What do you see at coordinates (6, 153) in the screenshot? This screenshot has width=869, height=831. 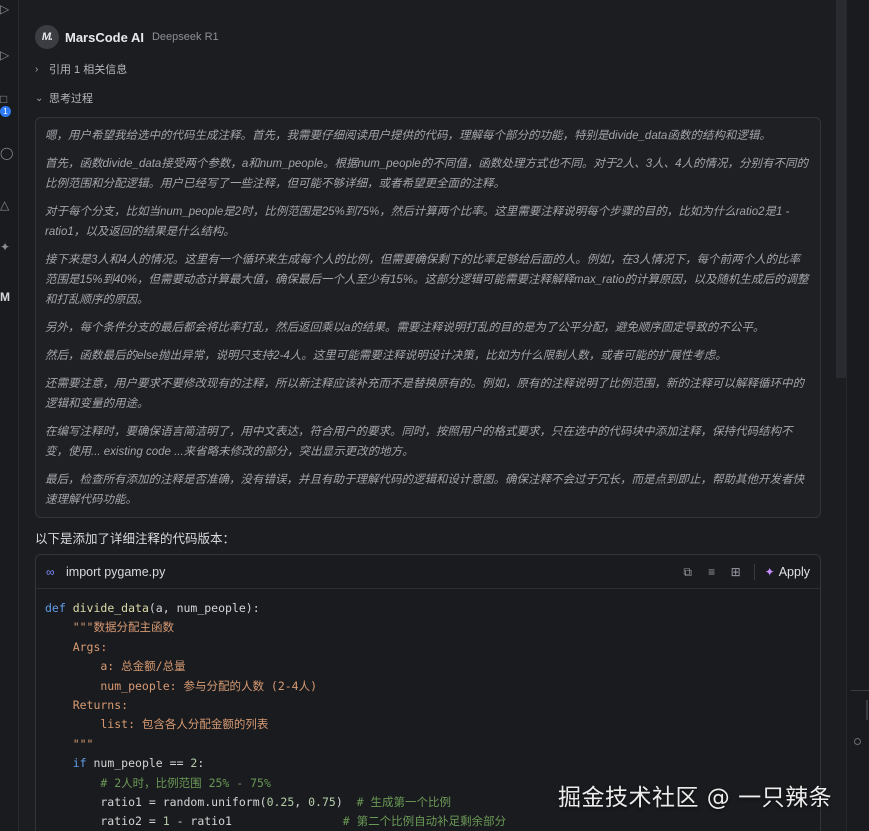 I see `test-icon: ◯` at bounding box center [6, 153].